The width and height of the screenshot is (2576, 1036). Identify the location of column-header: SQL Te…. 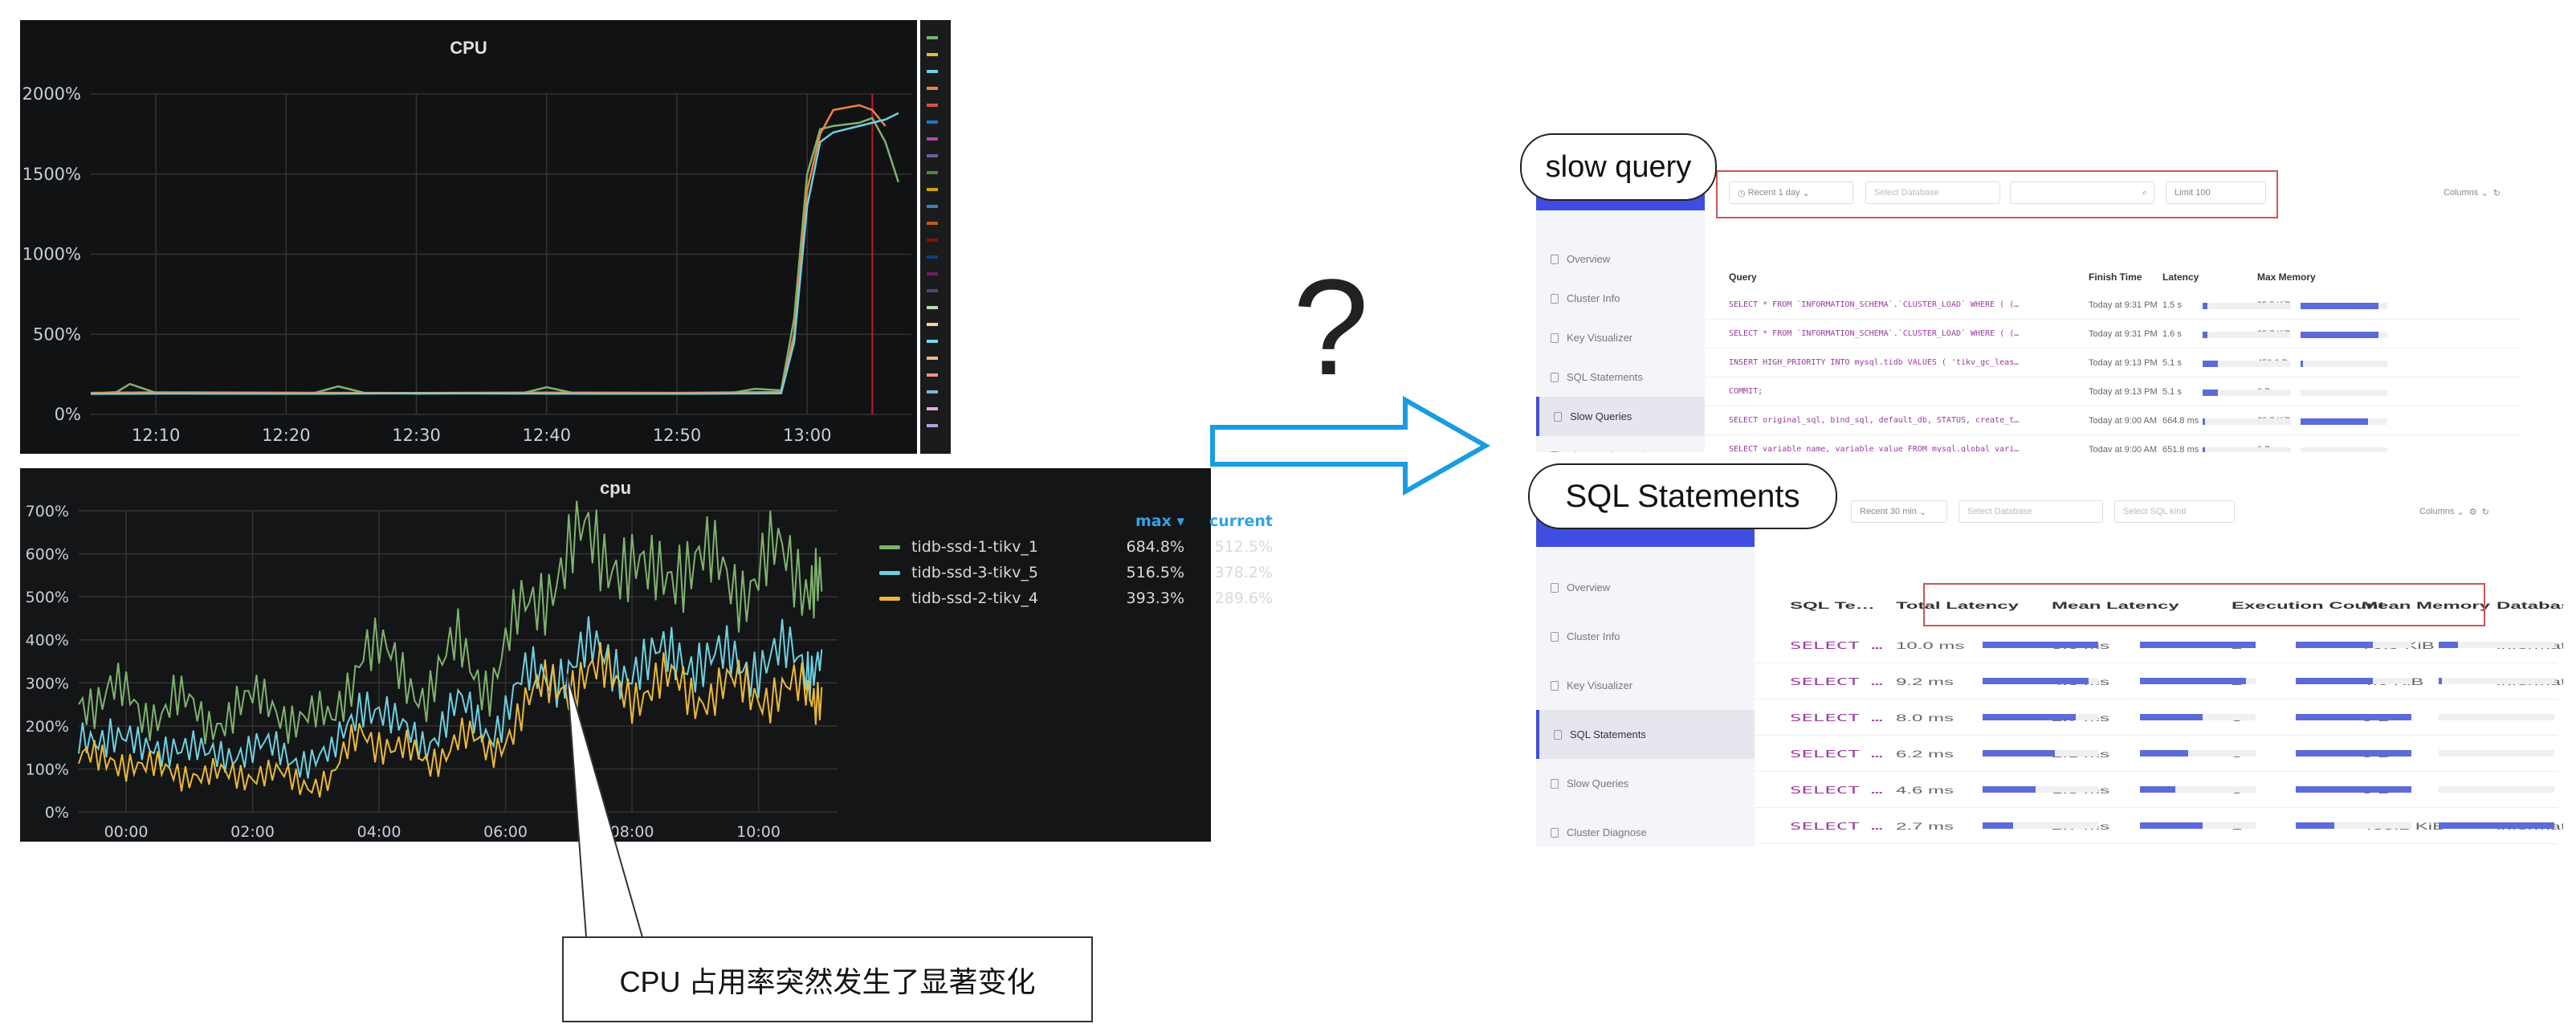
(1832, 605).